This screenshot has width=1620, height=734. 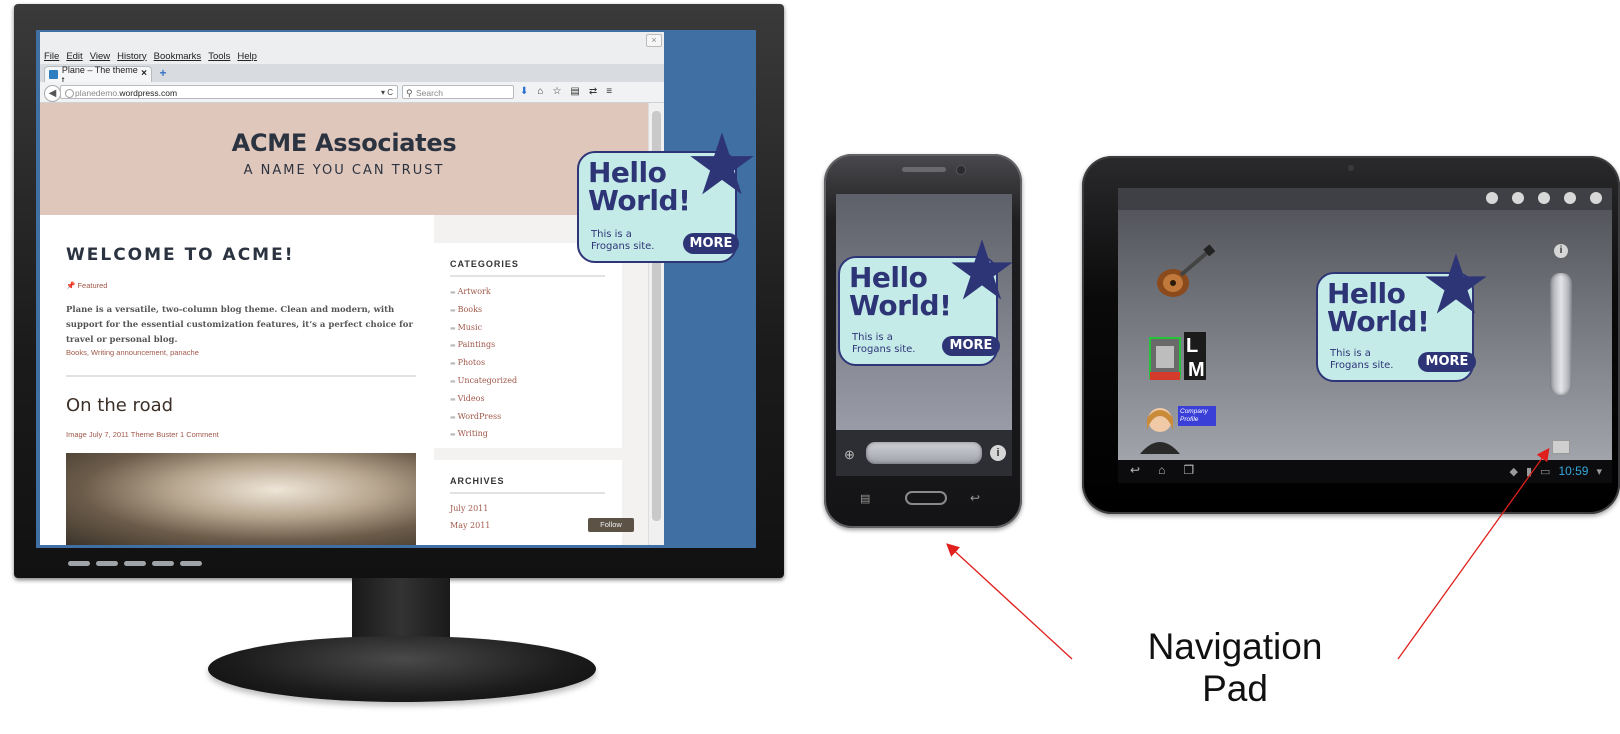 I want to click on notification-icon: ▭, so click(x=1545, y=471).